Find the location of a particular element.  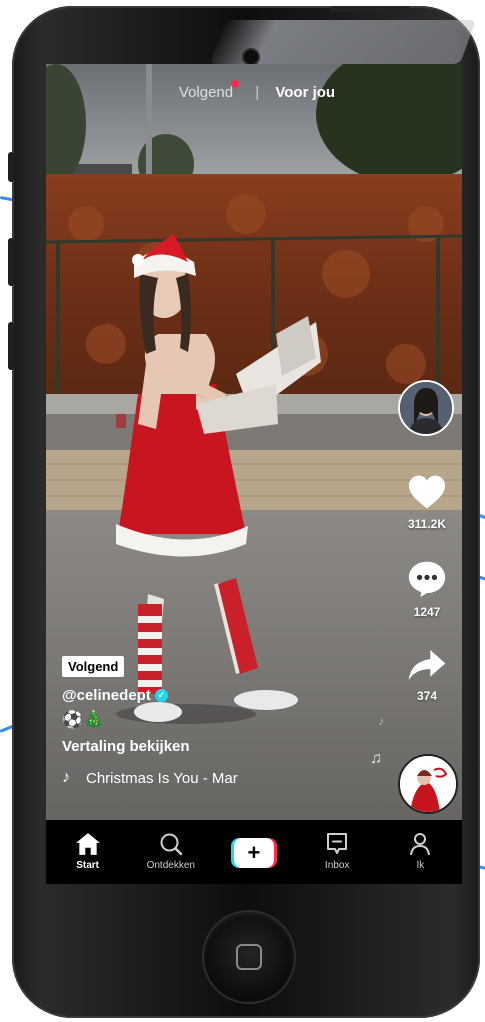

comment-button: 1247 is located at coordinates (427, 589).